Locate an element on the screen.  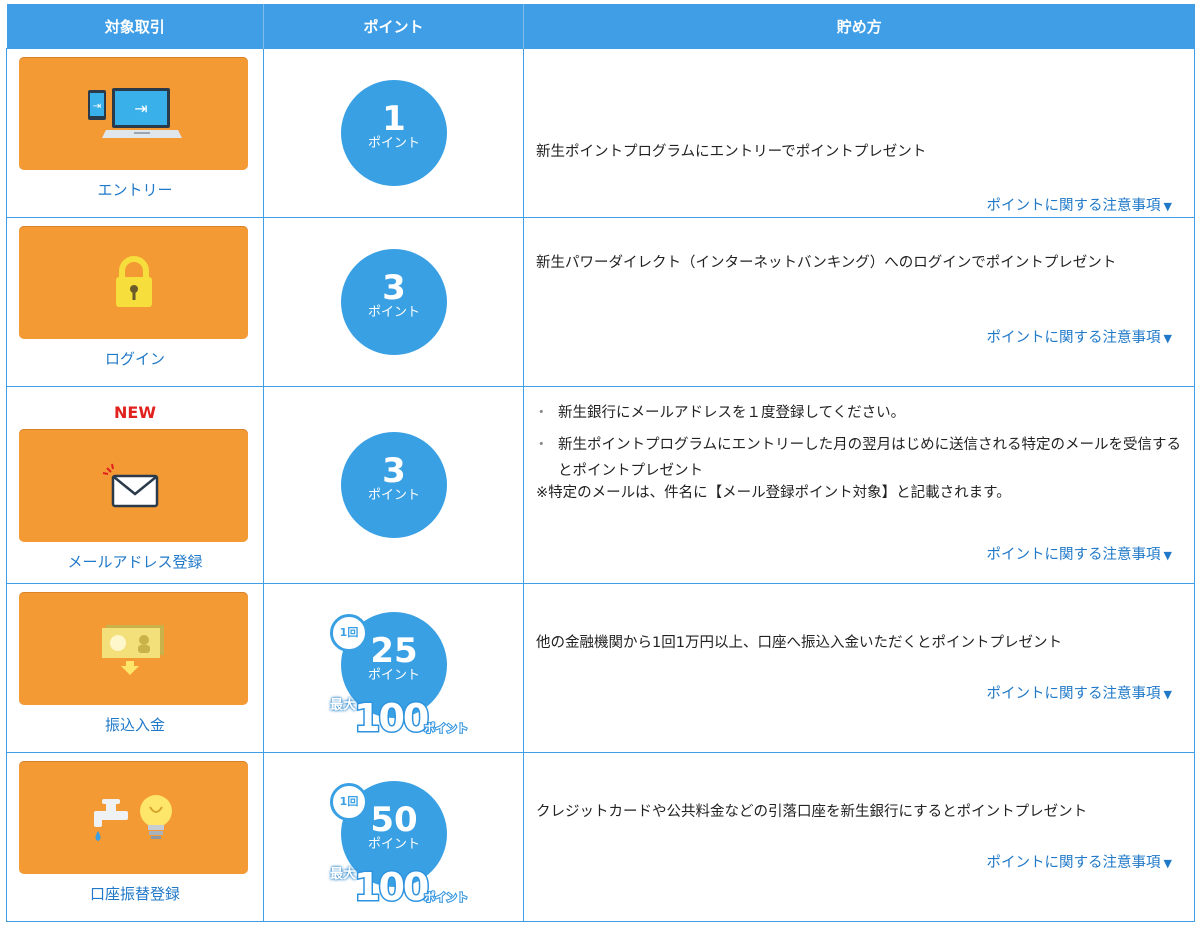
description-text: クレジットカードや公共料金などの引落口座を新生銀行にするとポイントプレゼント is located at coordinates (812, 812).